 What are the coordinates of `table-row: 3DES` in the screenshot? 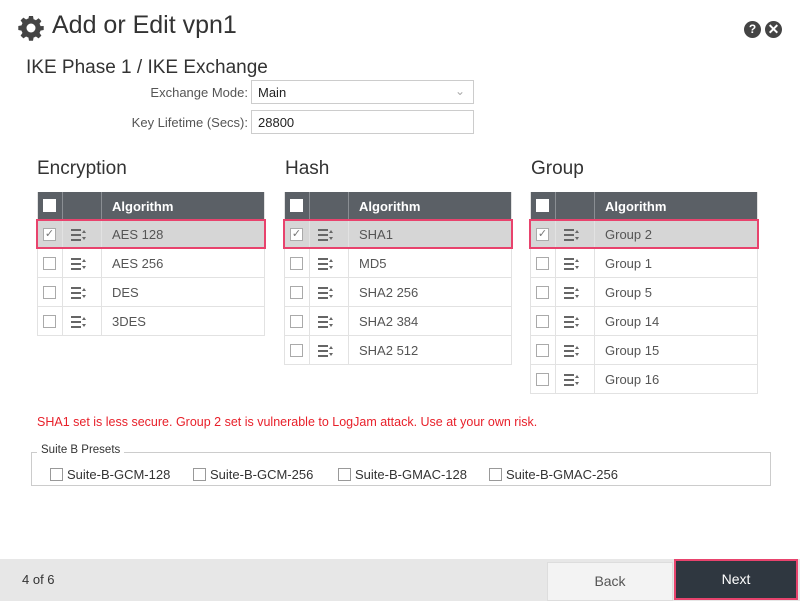 It's located at (151, 321).